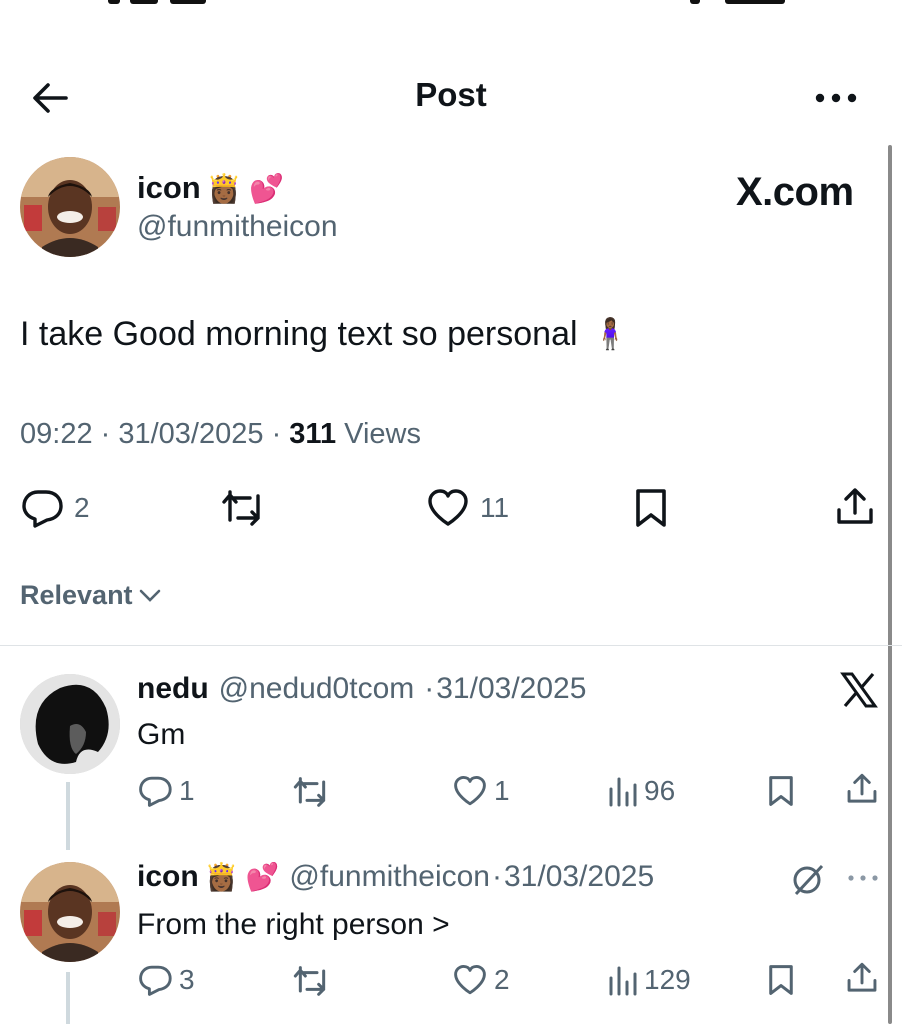 This screenshot has width=902, height=1024. I want to click on scrollbar, so click(890, 584).